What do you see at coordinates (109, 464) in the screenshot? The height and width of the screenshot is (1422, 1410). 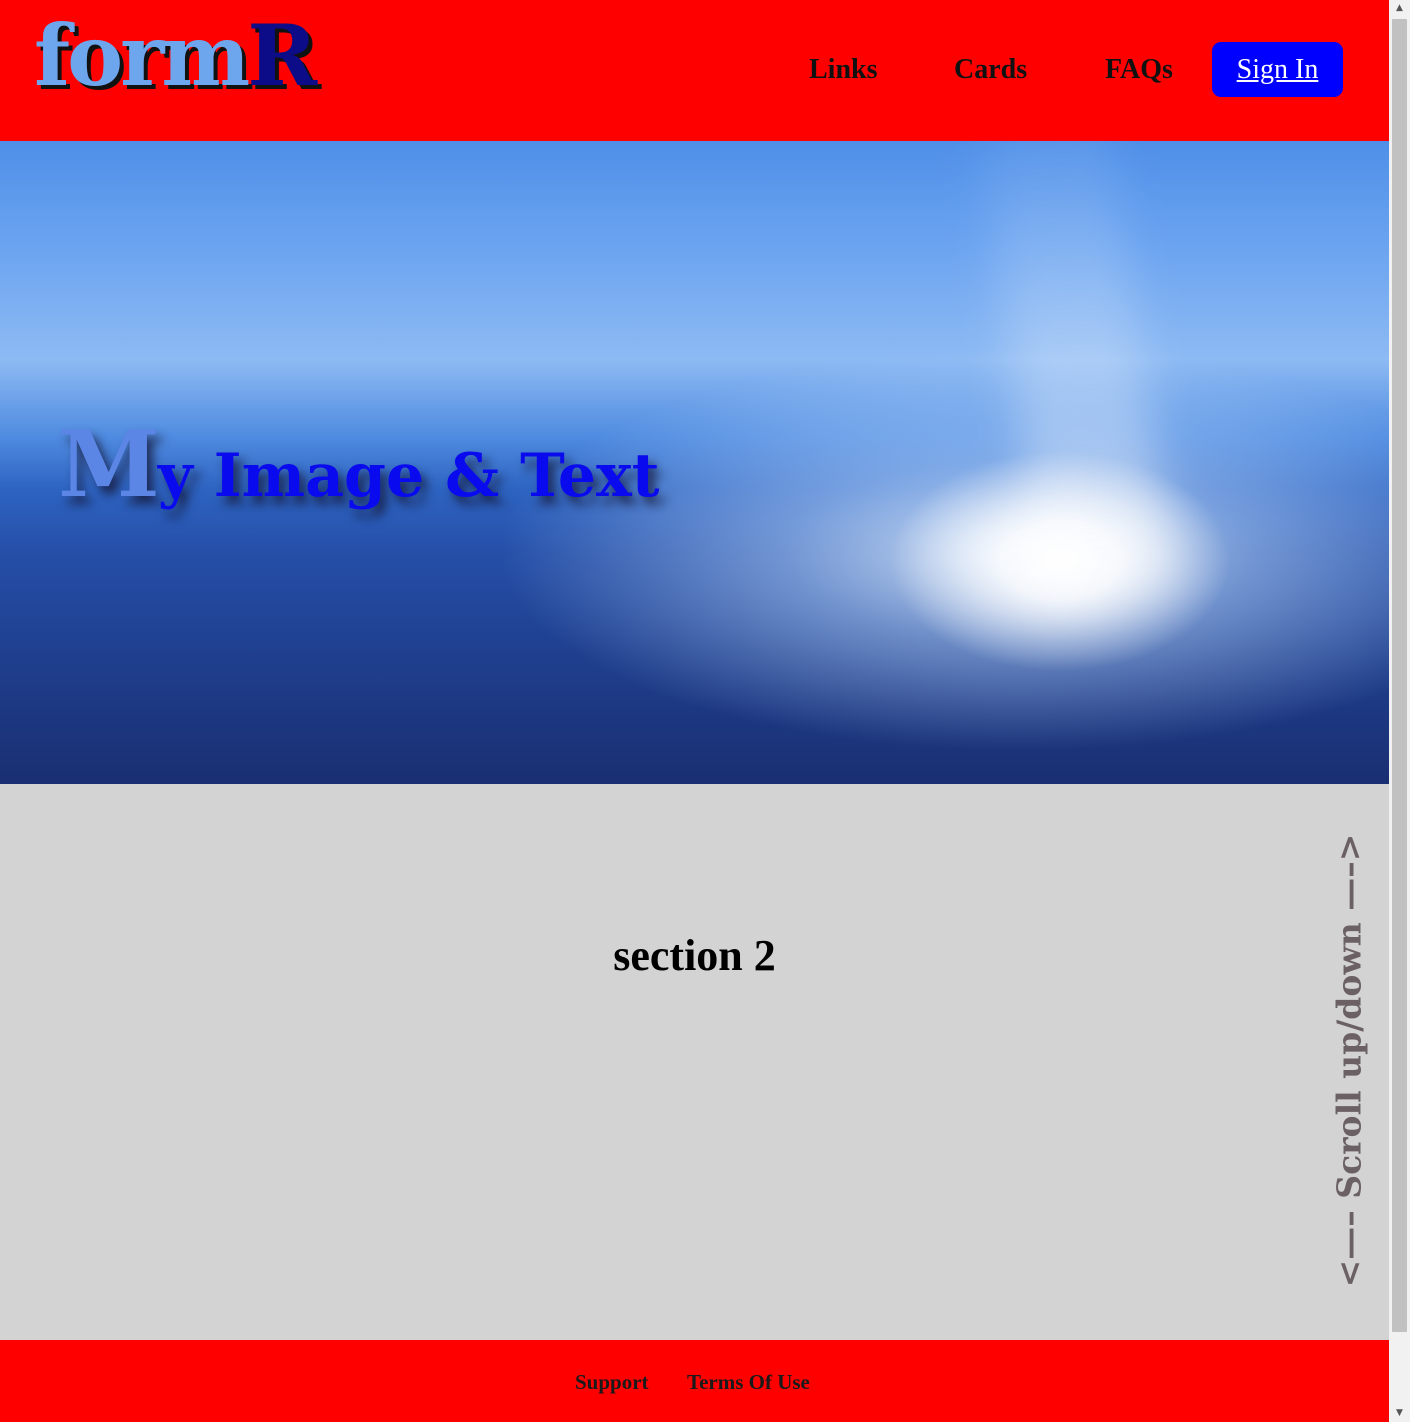 I see `hero-title-initial: M` at bounding box center [109, 464].